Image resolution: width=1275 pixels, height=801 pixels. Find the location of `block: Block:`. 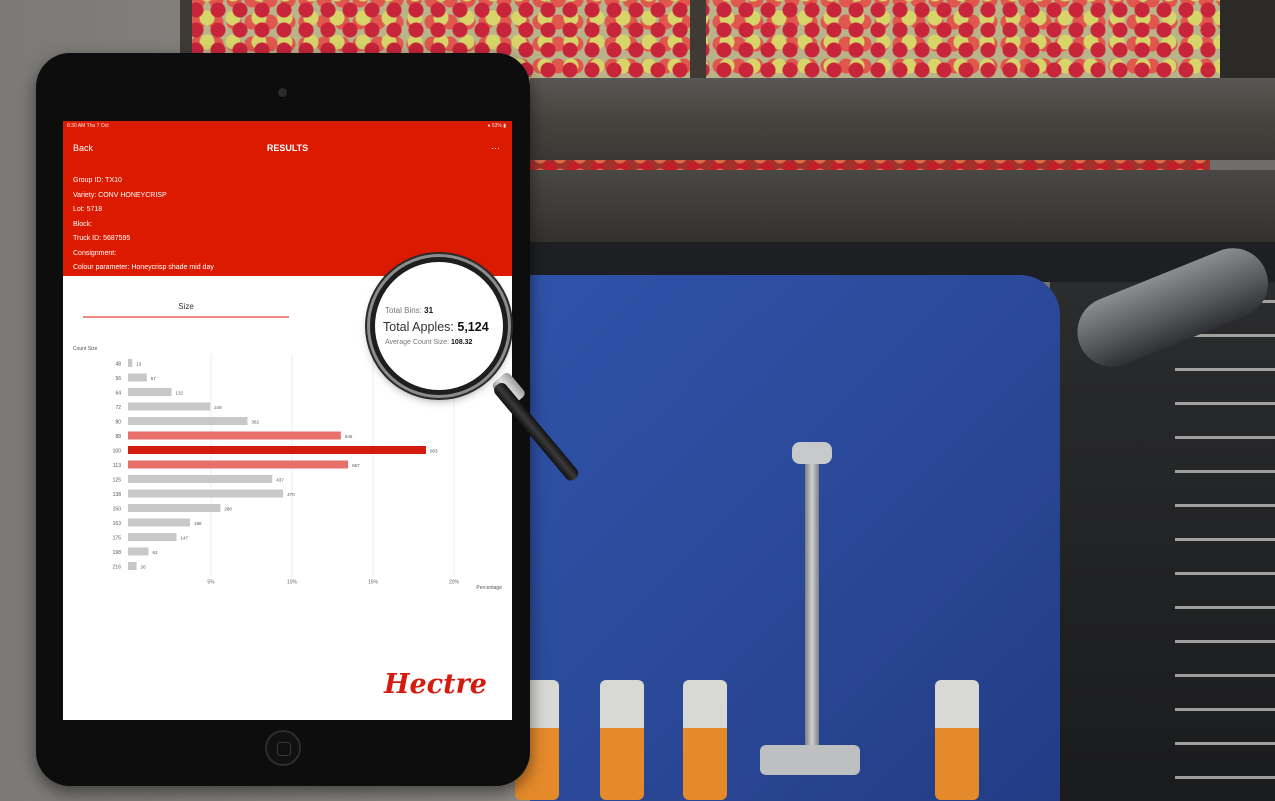

block: Block: is located at coordinates (83, 224).